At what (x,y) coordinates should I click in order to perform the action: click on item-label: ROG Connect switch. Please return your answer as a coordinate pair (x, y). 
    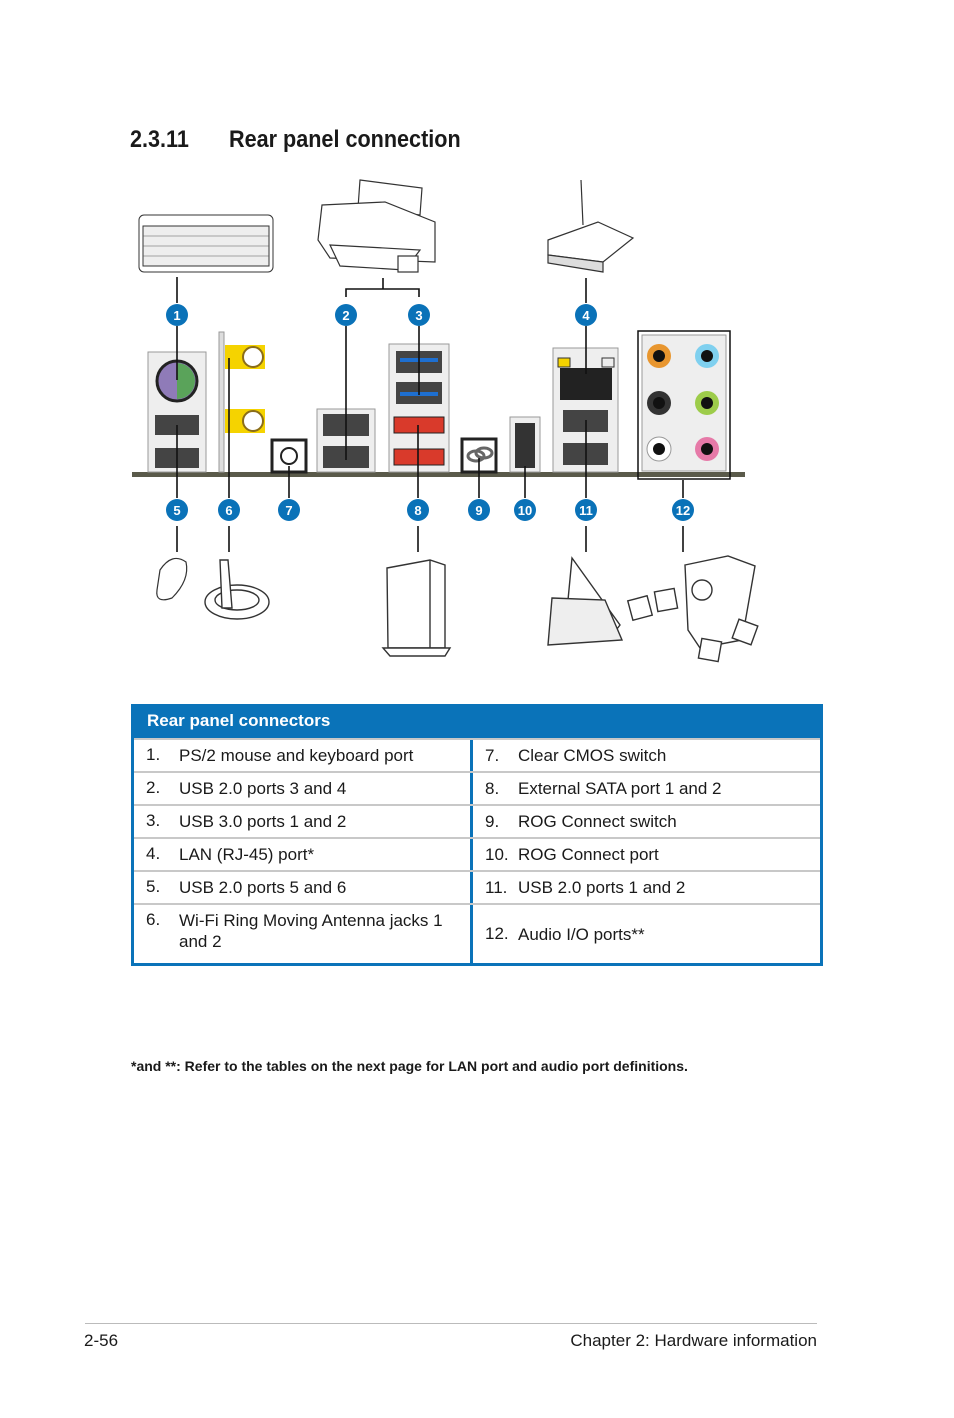
    Looking at the image, I should click on (597, 821).